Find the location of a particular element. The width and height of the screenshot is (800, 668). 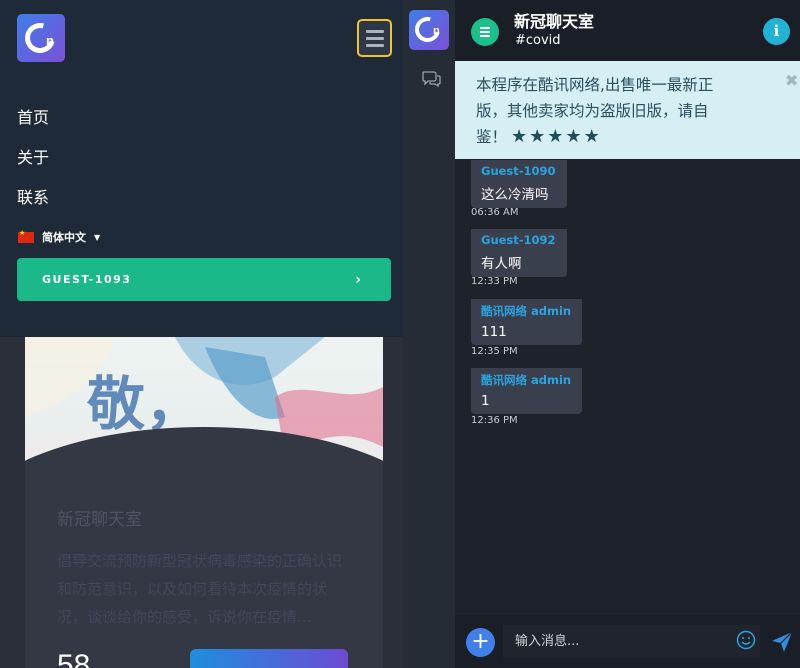

room-card-title: 新冠聊天室 is located at coordinates (99, 520).